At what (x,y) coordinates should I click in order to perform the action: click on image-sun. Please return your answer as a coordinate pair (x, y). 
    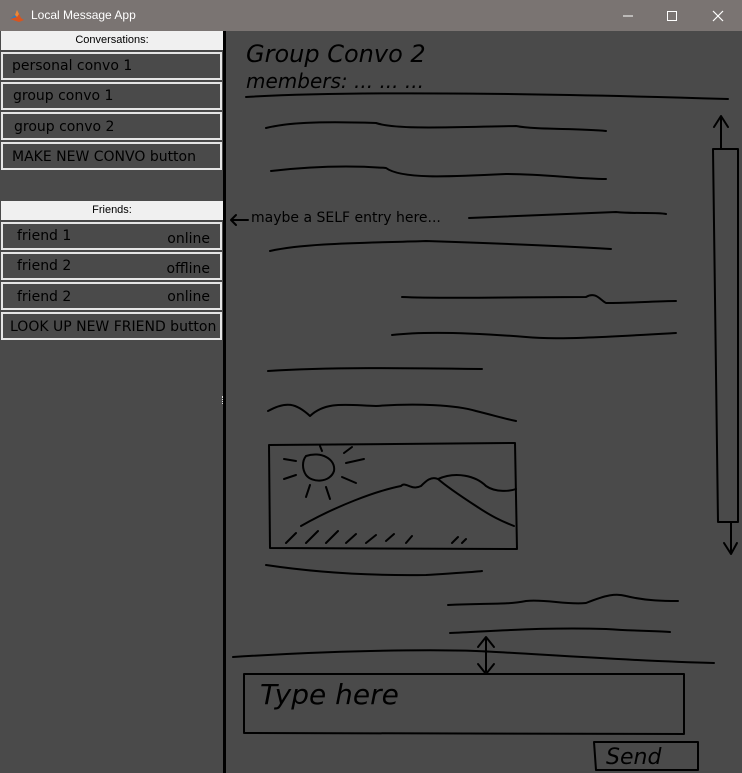
    Looking at the image, I should click on (319, 467).